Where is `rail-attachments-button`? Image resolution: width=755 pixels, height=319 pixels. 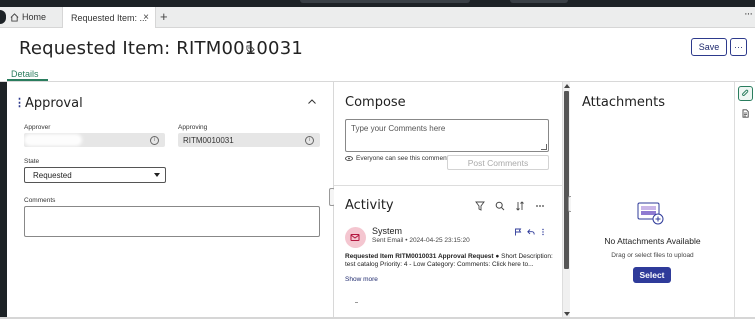
rail-attachments-button is located at coordinates (745, 93).